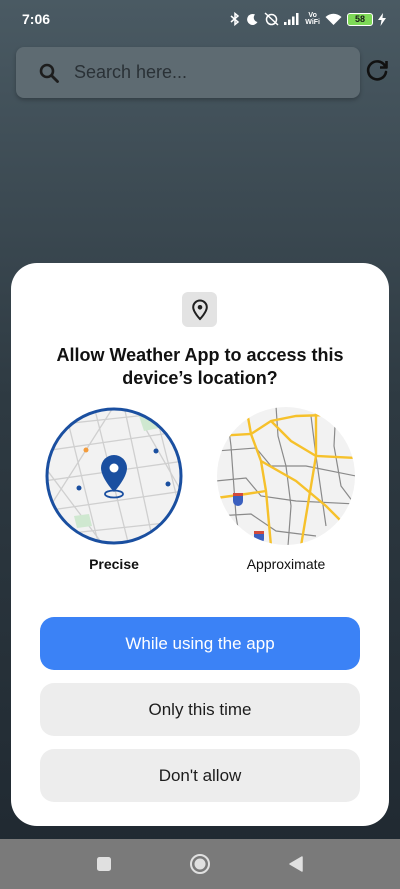 The image size is (400, 889). I want to click on charging-icon, so click(382, 19).